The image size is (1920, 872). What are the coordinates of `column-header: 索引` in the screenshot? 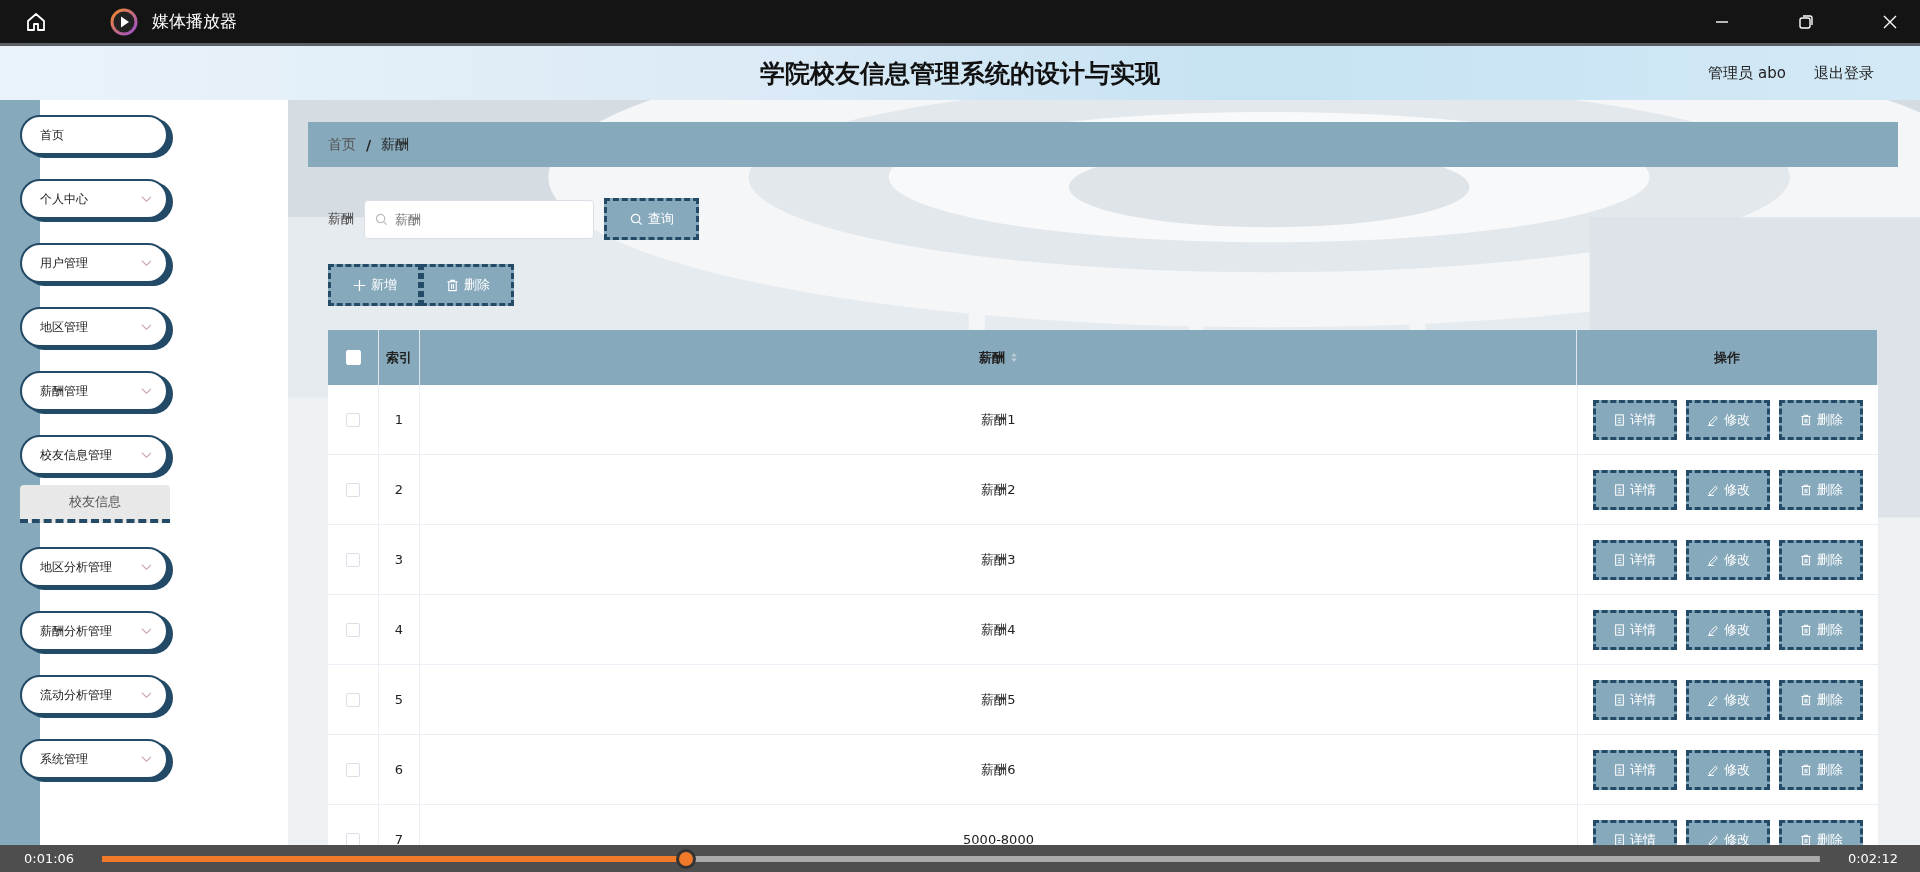 It's located at (399, 357).